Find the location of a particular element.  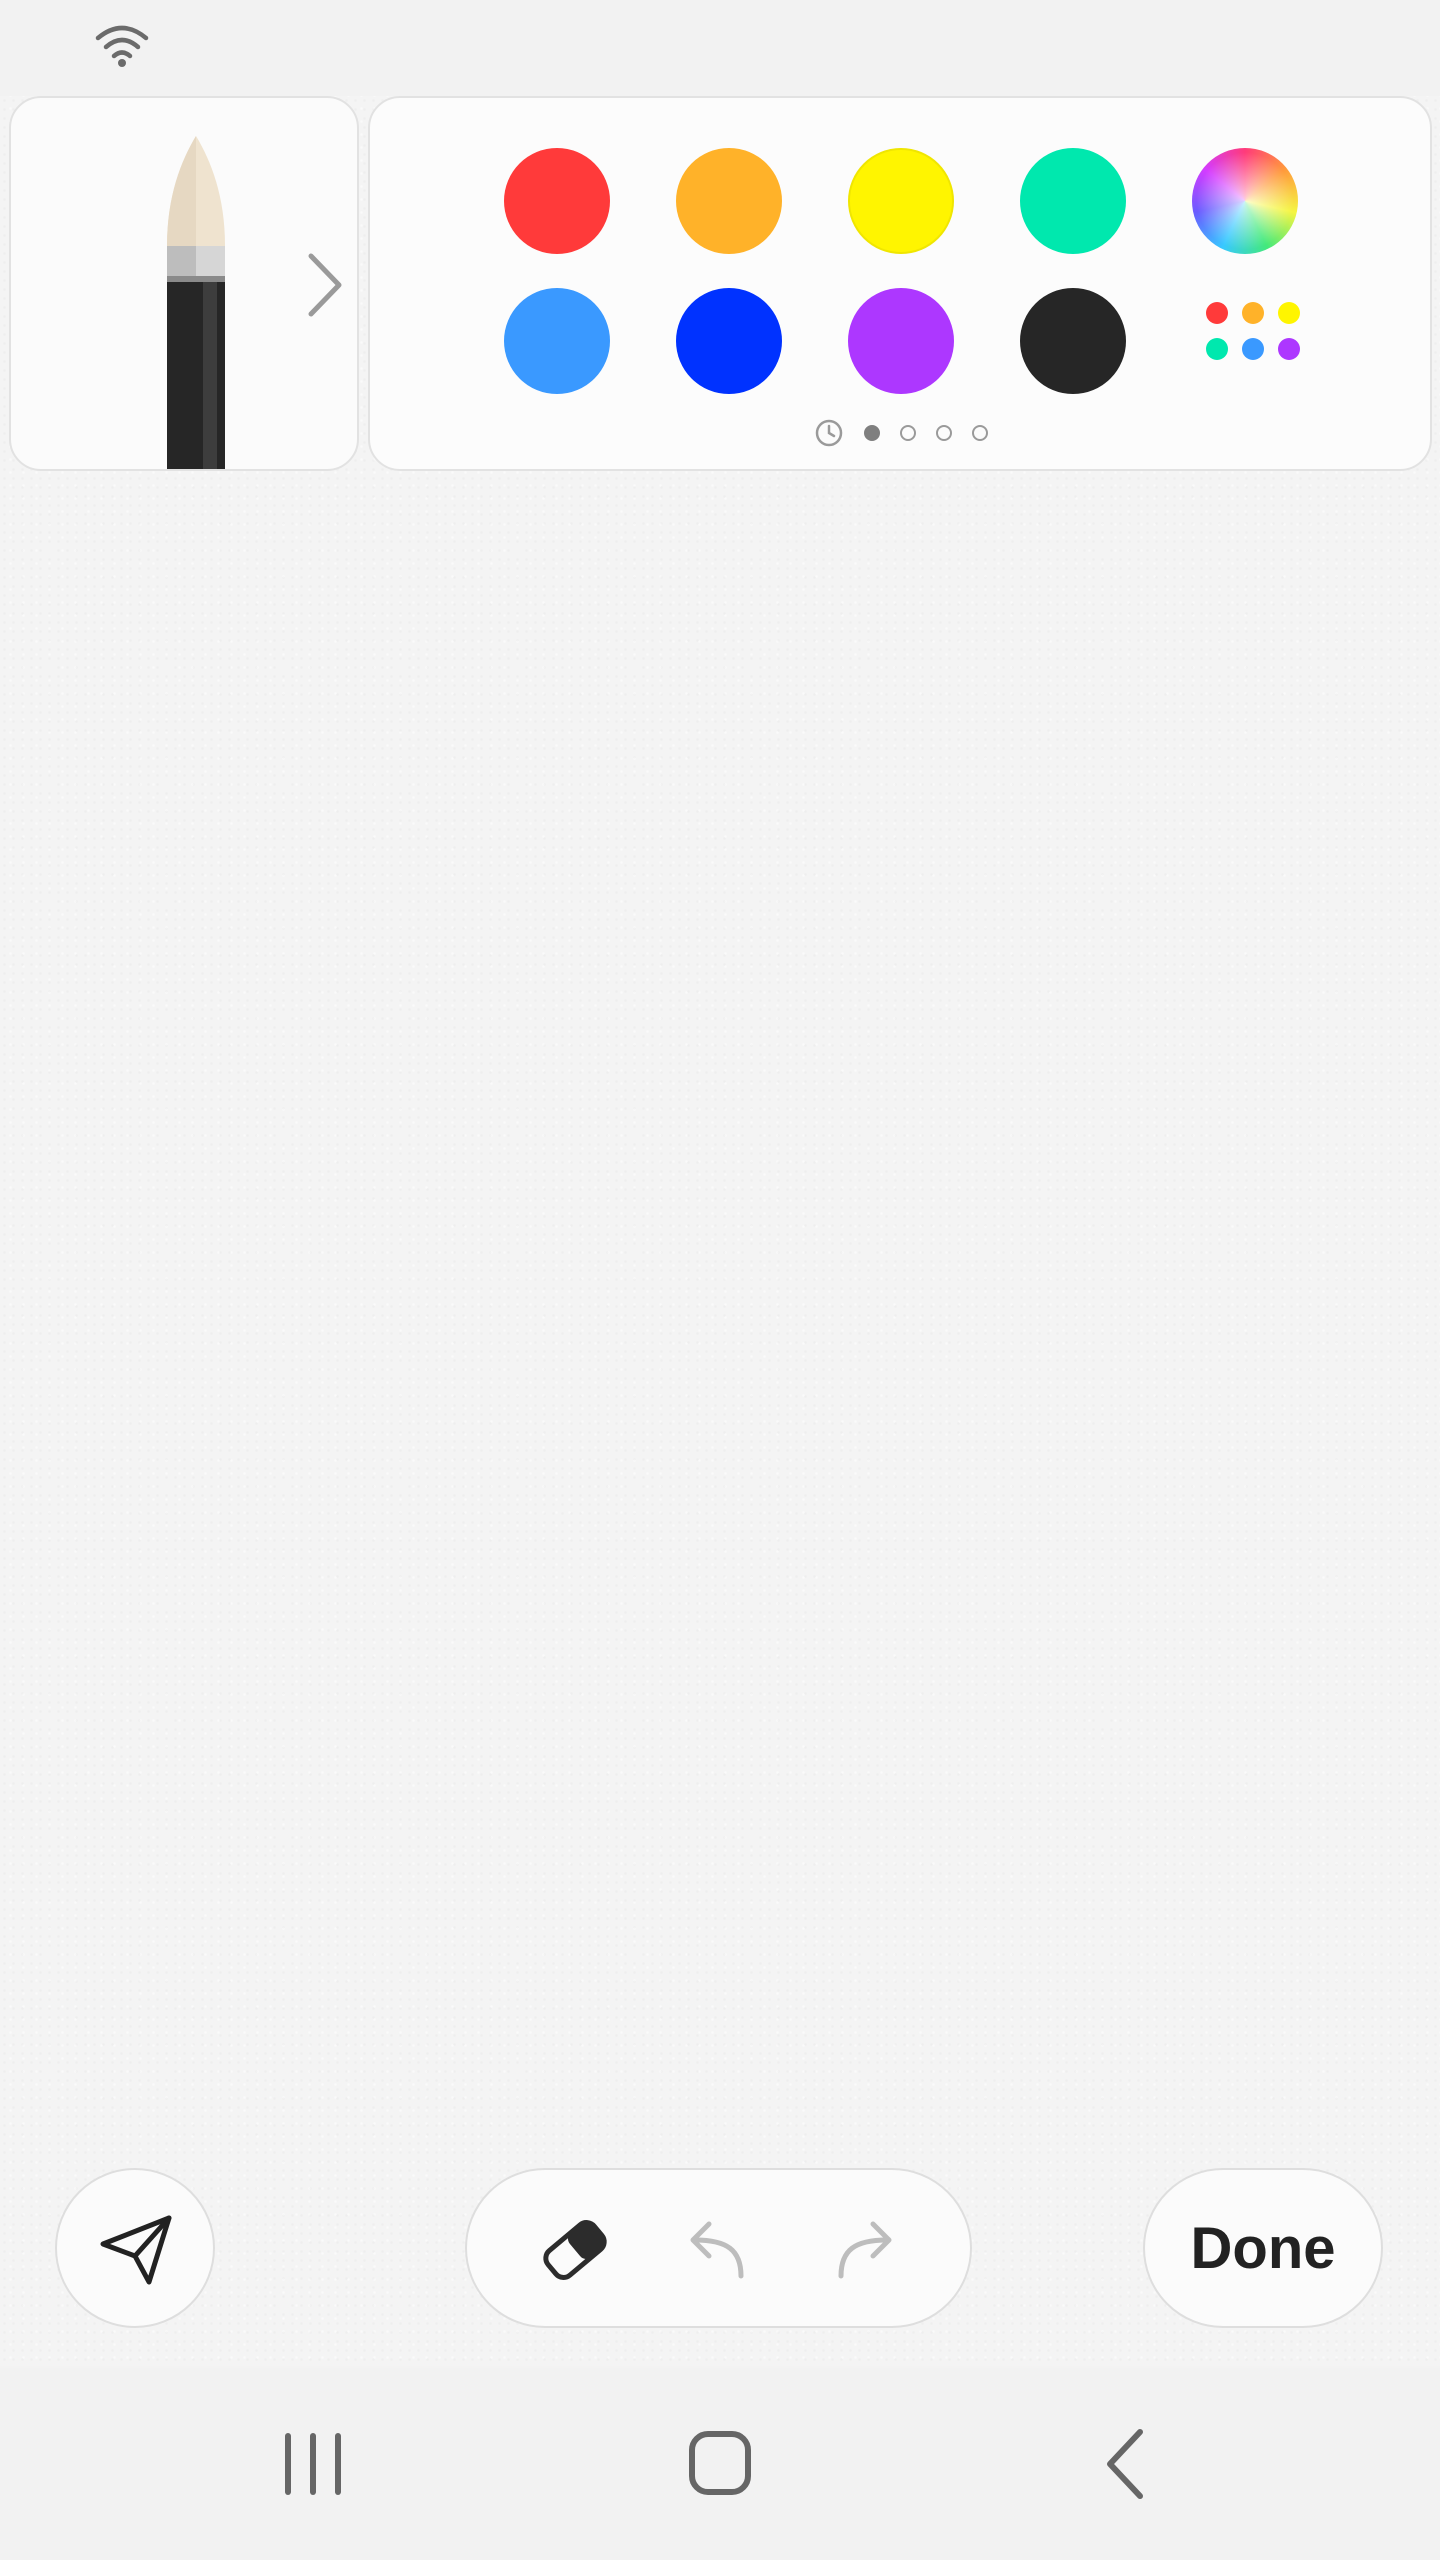

edit-tools is located at coordinates (718, 2248).